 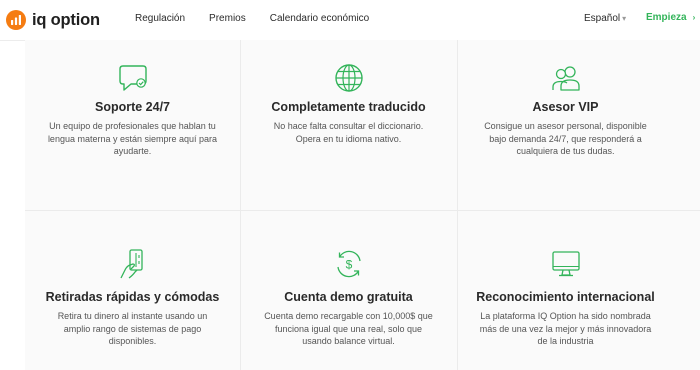 I want to click on feature-title: Completamente traducido, so click(x=348, y=107).